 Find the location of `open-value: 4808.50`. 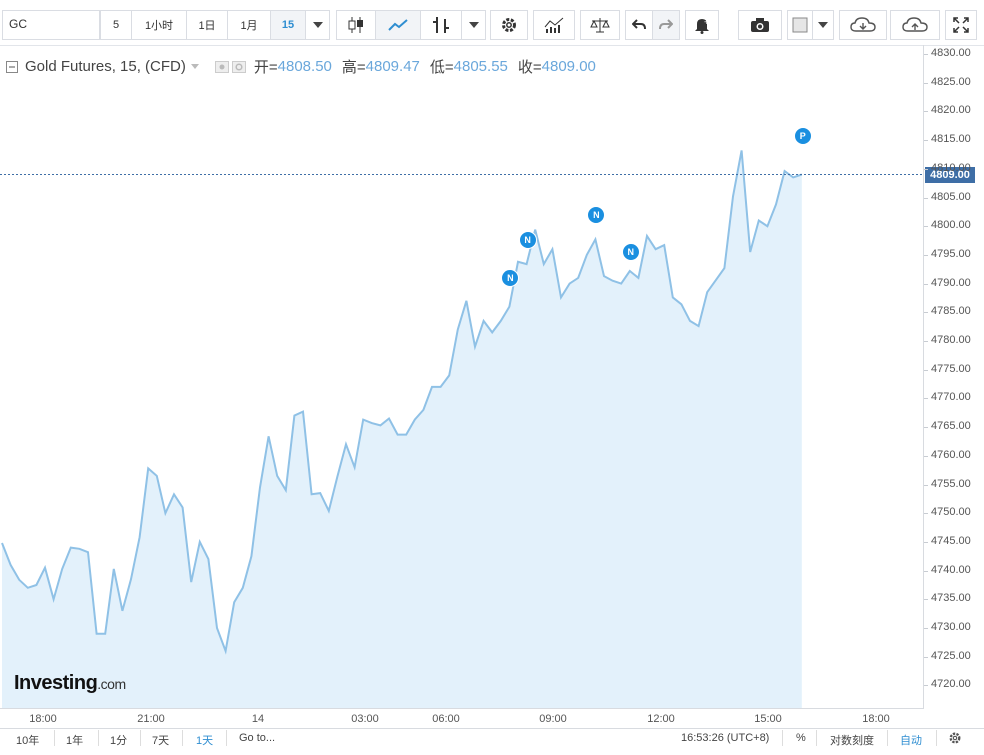

open-value: 4808.50 is located at coordinates (304, 66).